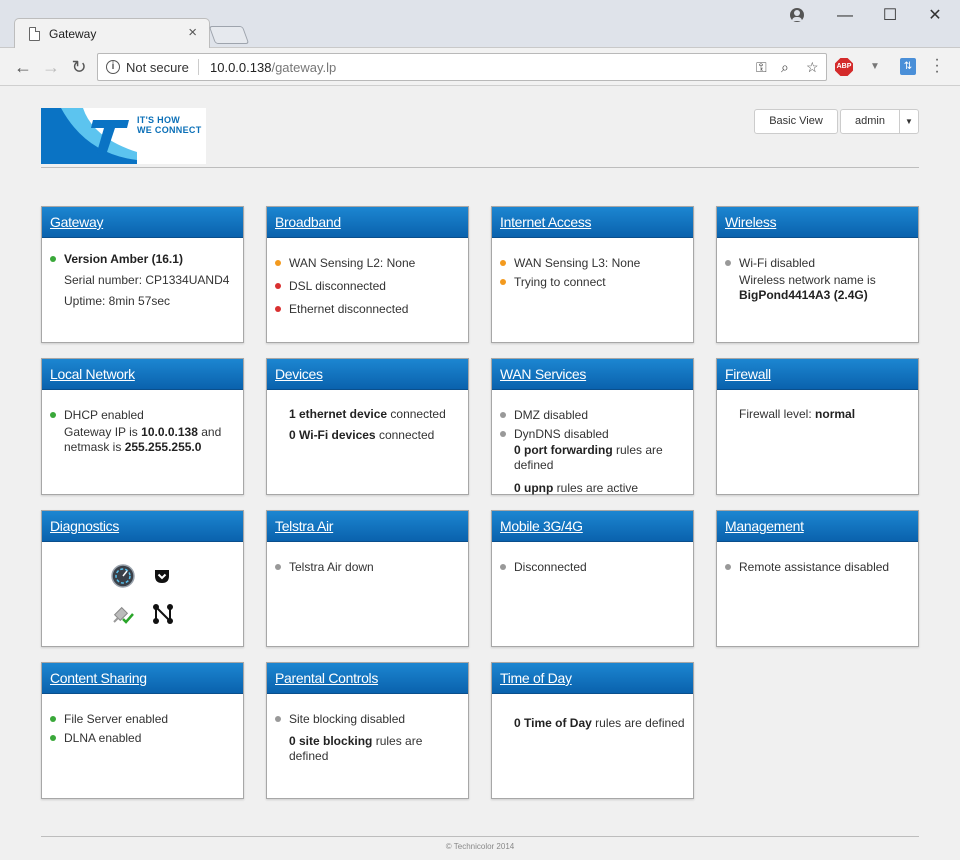  What do you see at coordinates (550, 567) in the screenshot?
I see `mobile-status: Disconnected` at bounding box center [550, 567].